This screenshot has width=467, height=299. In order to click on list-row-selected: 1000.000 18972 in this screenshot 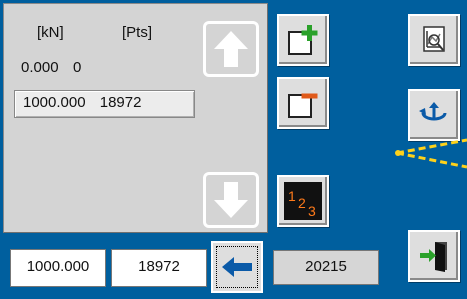, I will do `click(104, 104)`.